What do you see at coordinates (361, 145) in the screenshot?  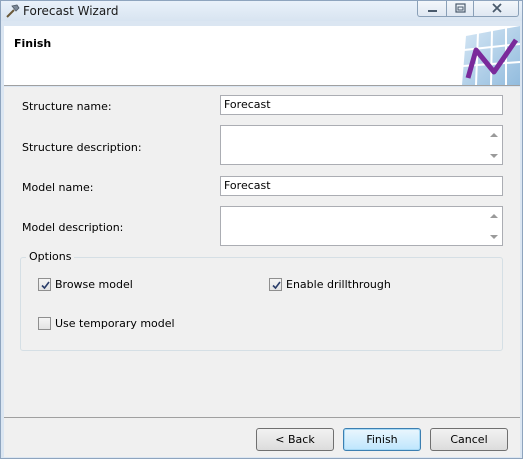 I see `structure-description-input` at bounding box center [361, 145].